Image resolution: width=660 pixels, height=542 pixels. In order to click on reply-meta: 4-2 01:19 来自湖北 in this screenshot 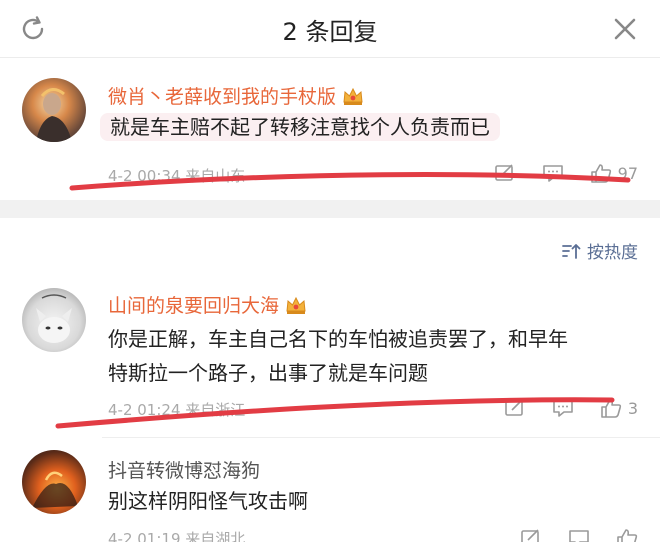, I will do `click(177, 536)`.